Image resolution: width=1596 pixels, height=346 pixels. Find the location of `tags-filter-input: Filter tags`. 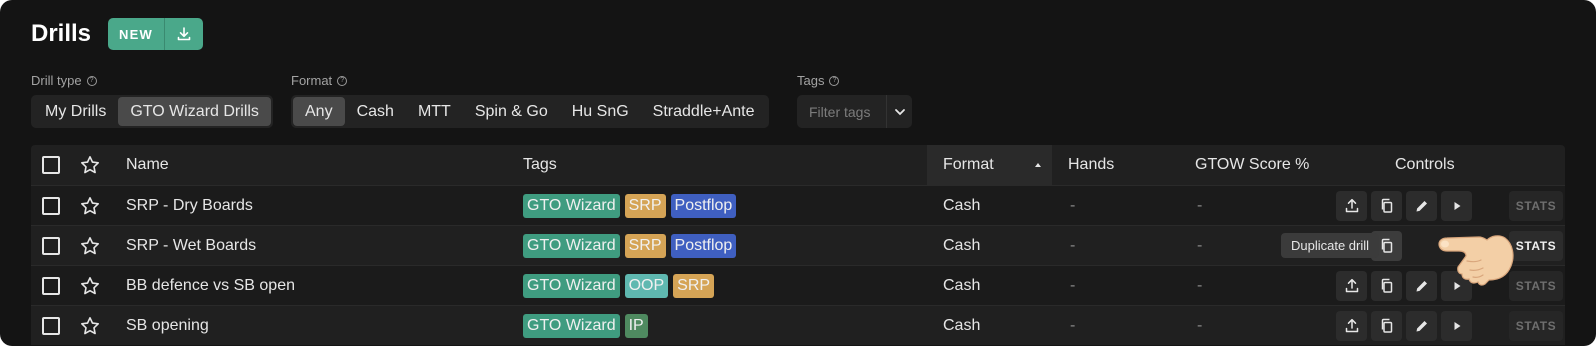

tags-filter-input: Filter tags is located at coordinates (854, 111).